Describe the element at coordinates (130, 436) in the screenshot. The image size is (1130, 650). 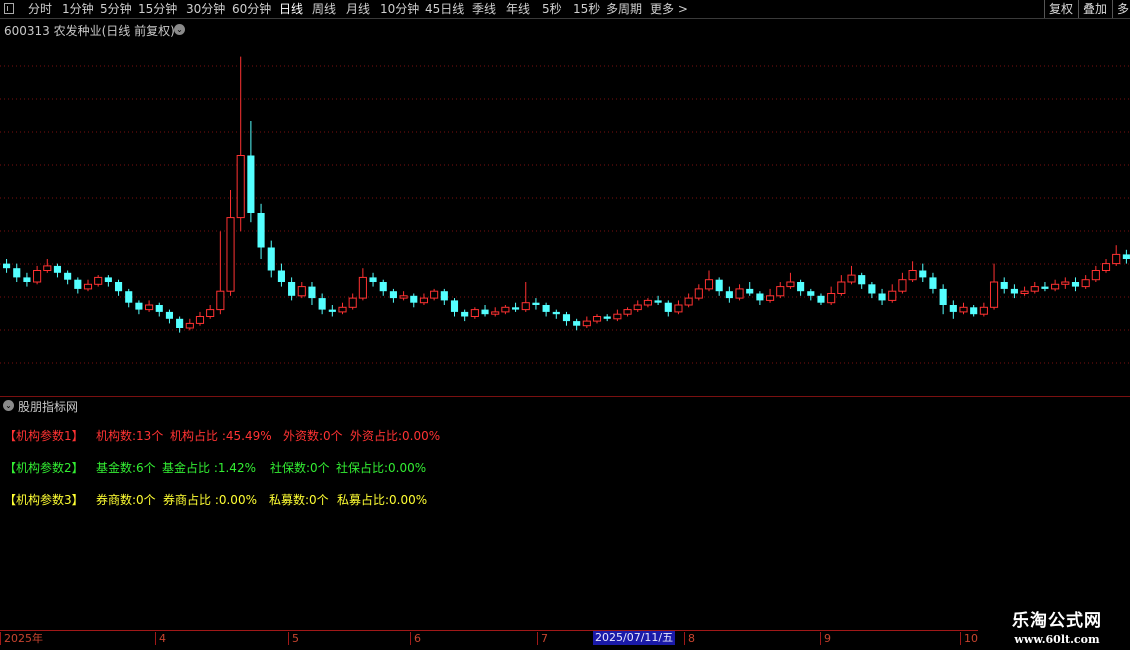
I see `indicator-value: 机构数:13个` at that location.